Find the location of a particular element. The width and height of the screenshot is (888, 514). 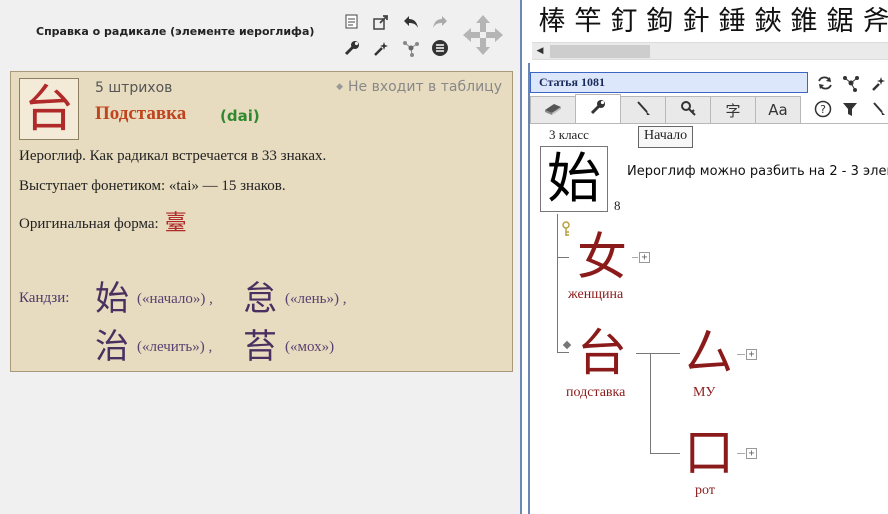

refresh-icon is located at coordinates (825, 83).